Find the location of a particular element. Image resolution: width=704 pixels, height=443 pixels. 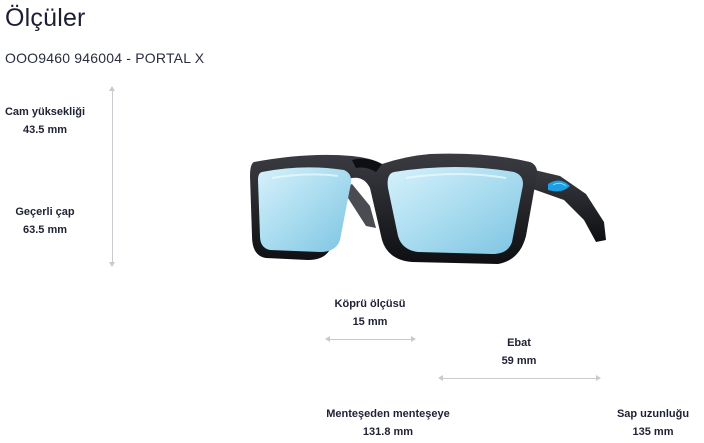

temple-length-value: 135 mm is located at coordinates (653, 432).